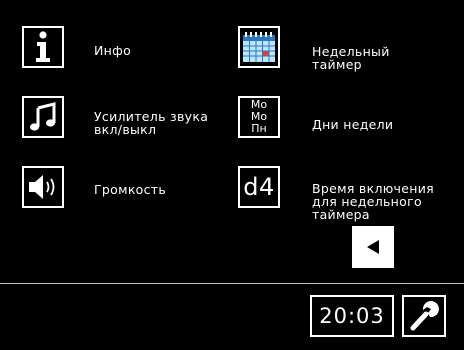 The image size is (464, 350). Describe the element at coordinates (351, 58) in the screenshot. I see `weekly-timer-label: Недельный таймер` at that location.